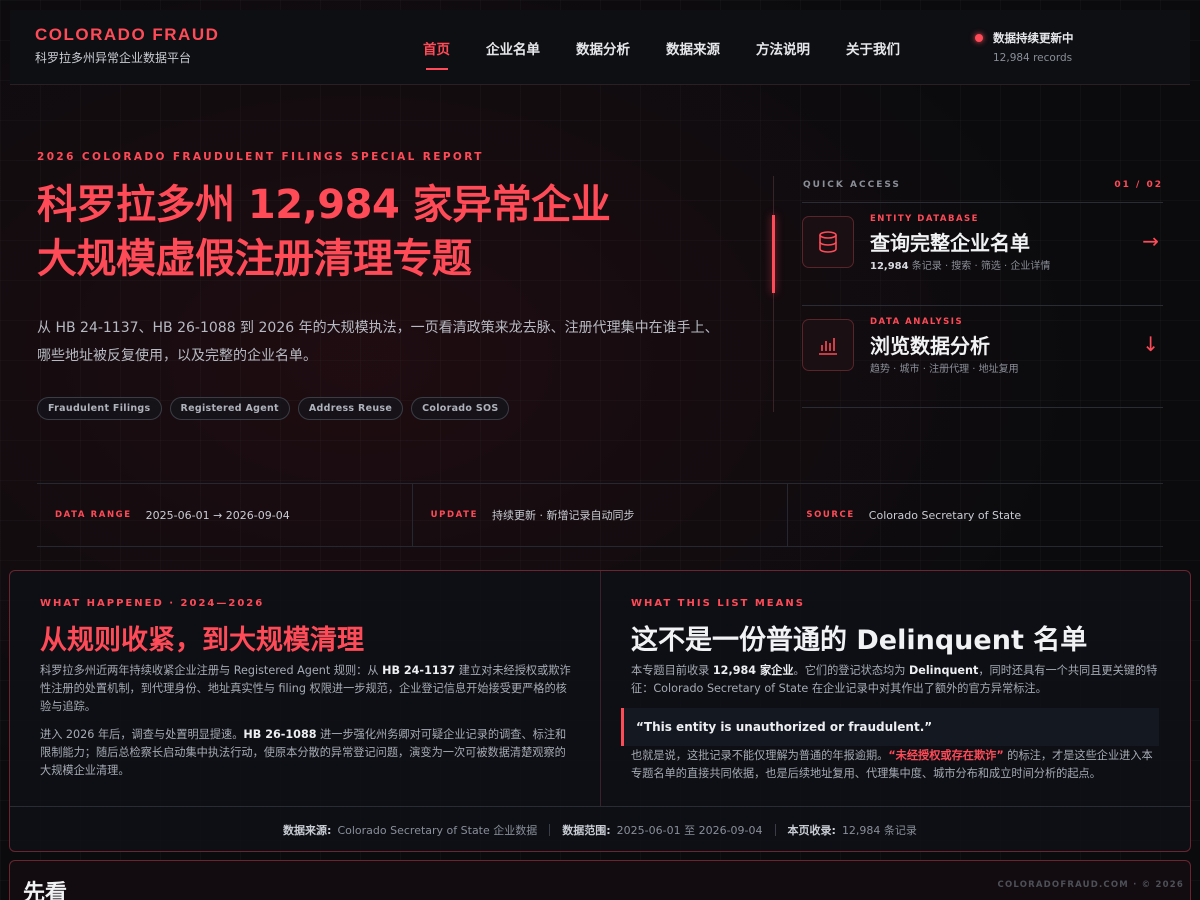 The height and width of the screenshot is (900, 1200). I want to click on nav-item-about: 关于我们, so click(873, 47).